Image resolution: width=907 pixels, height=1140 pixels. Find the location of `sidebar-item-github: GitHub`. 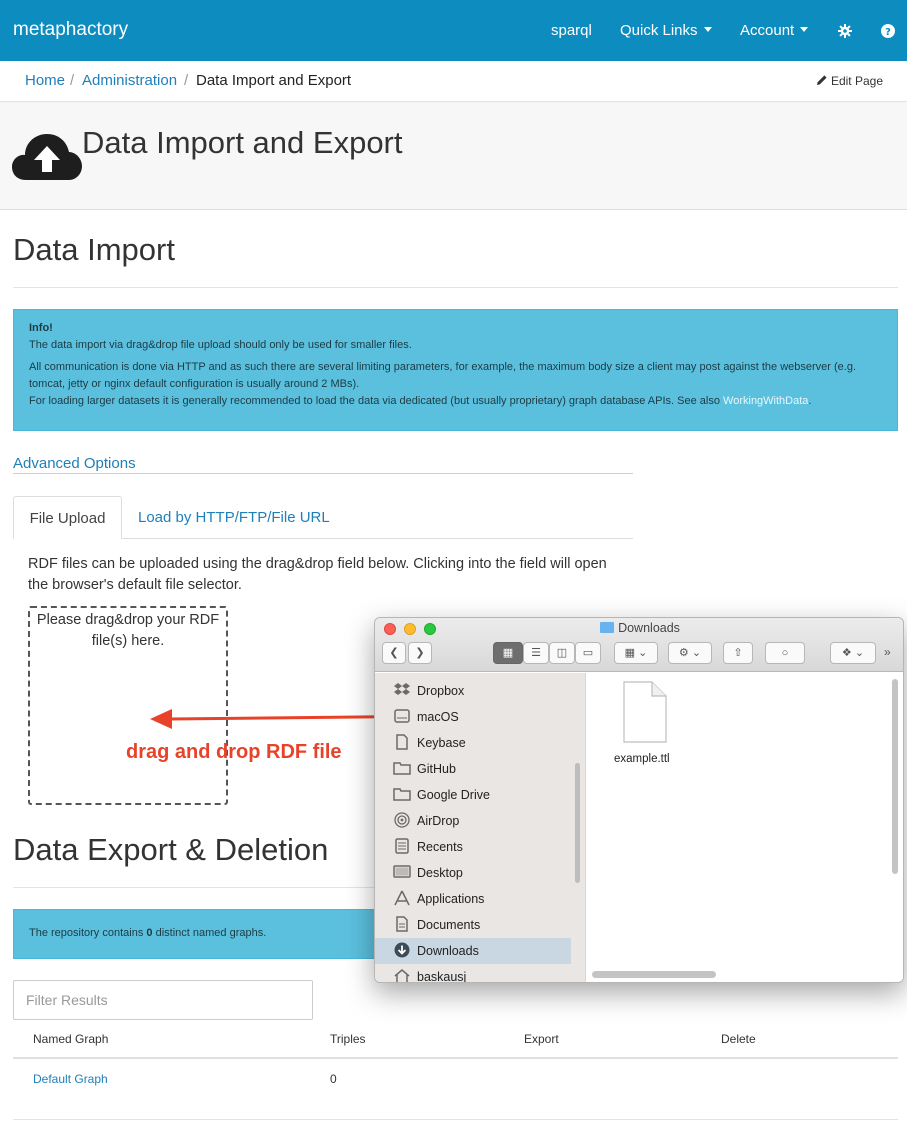

sidebar-item-github: GitHub is located at coordinates (473, 769).